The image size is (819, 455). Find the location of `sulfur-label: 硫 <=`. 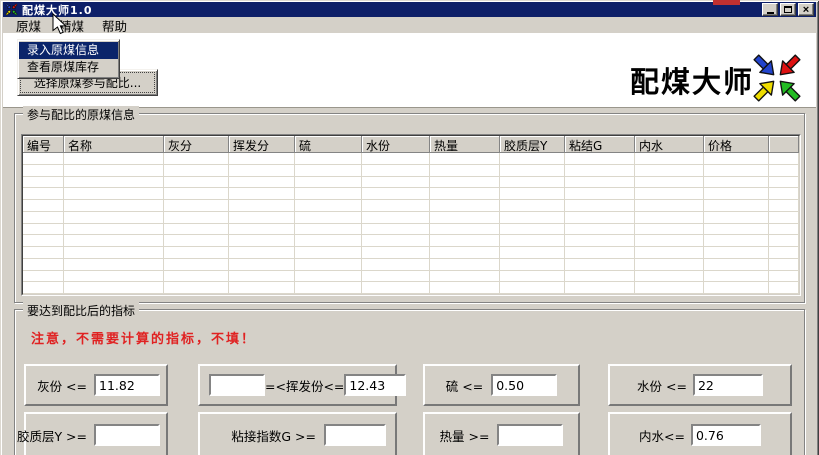

sulfur-label: 硫 <= is located at coordinates (464, 386).